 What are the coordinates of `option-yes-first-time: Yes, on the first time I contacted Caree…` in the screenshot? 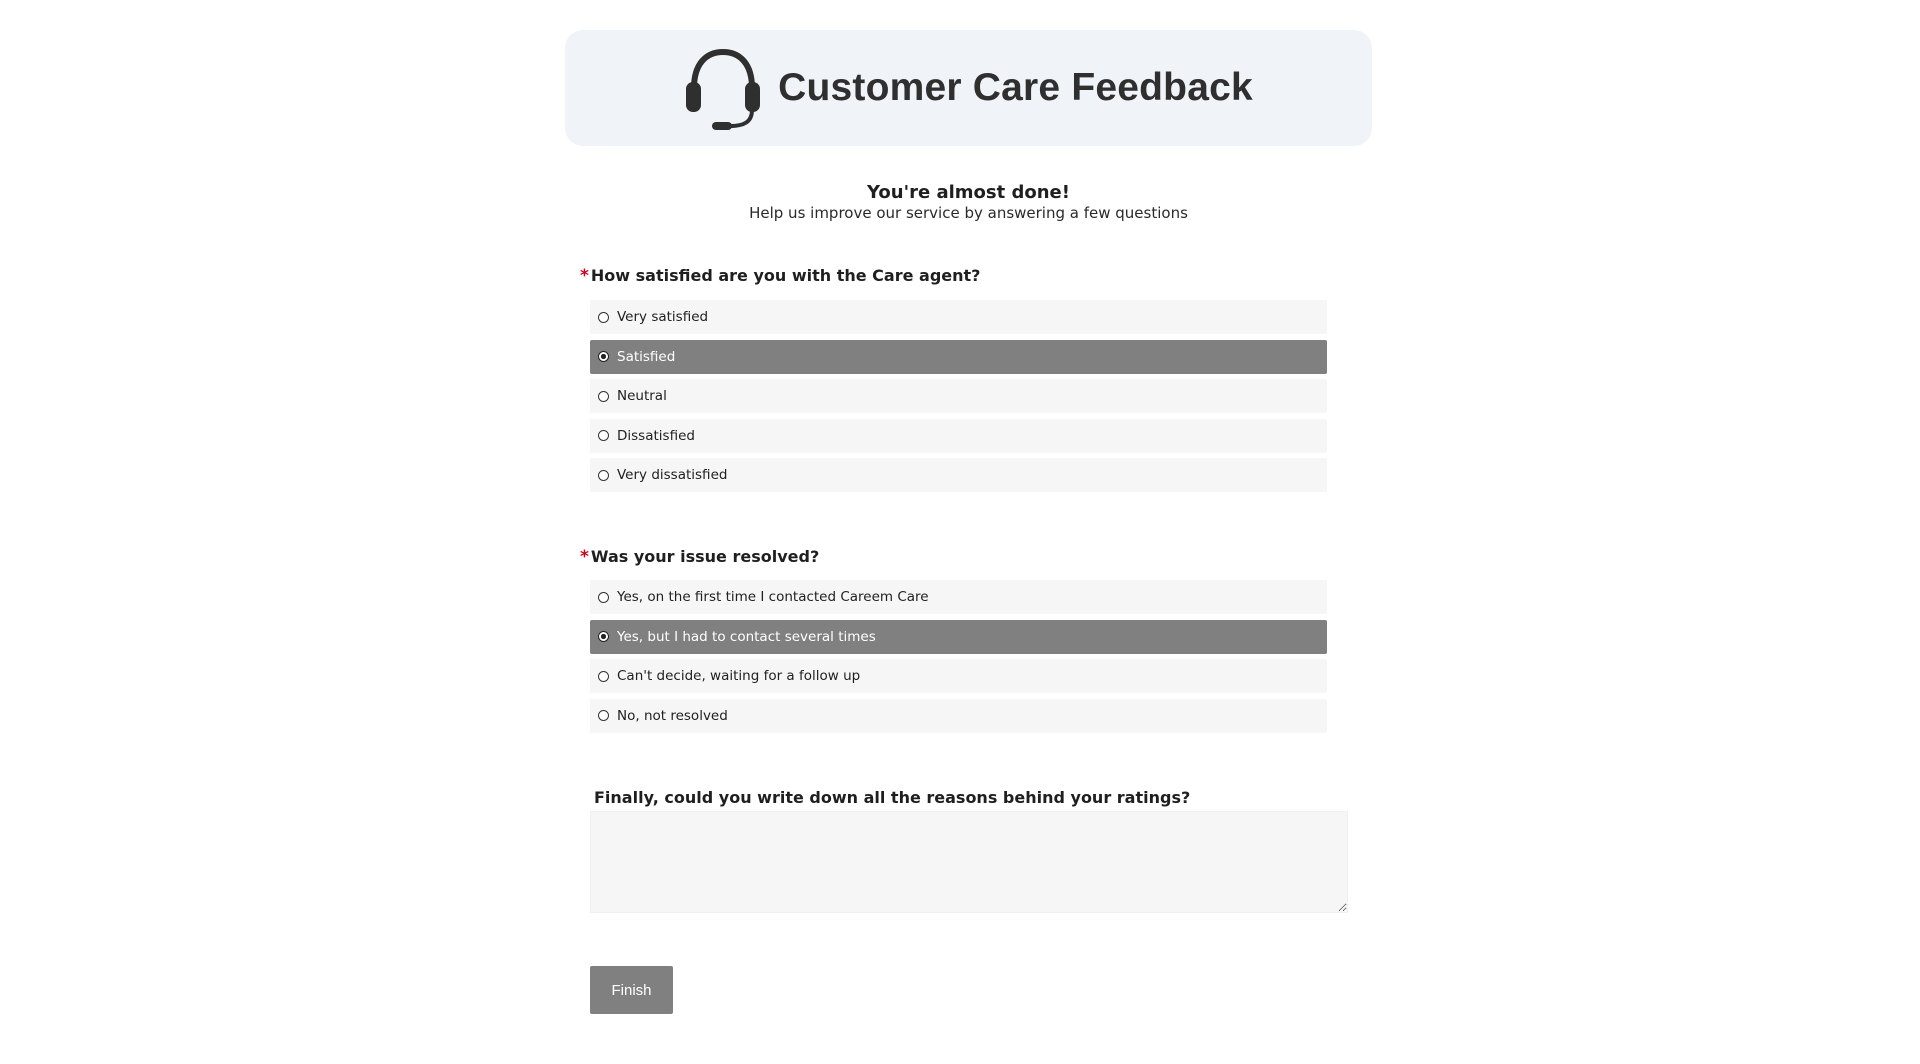 It's located at (958, 597).